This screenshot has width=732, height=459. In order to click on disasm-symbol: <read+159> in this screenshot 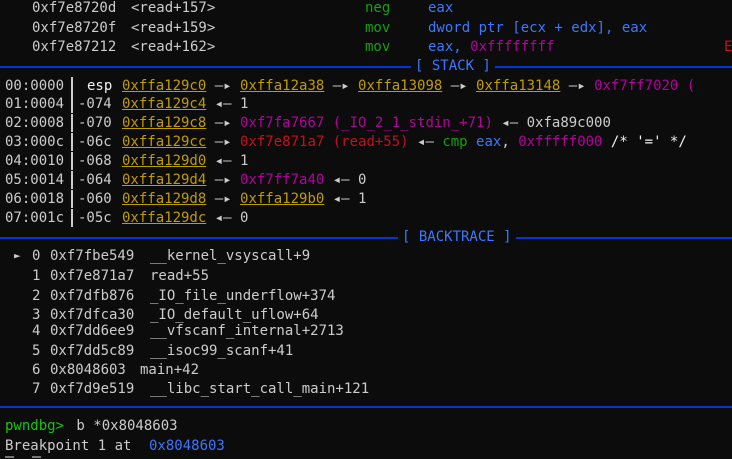, I will do `click(173, 28)`.